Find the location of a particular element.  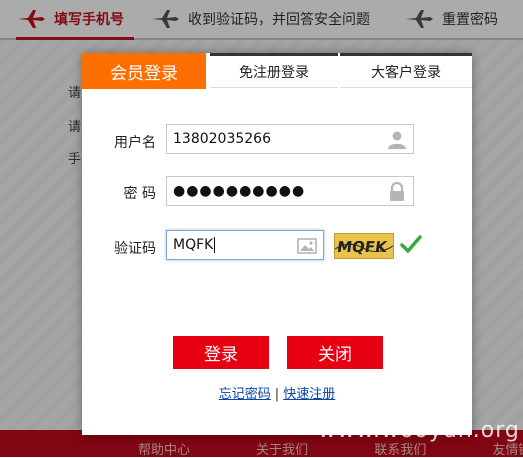

dialog-links: 忘记密码 | 快速注册 is located at coordinates (277, 392).